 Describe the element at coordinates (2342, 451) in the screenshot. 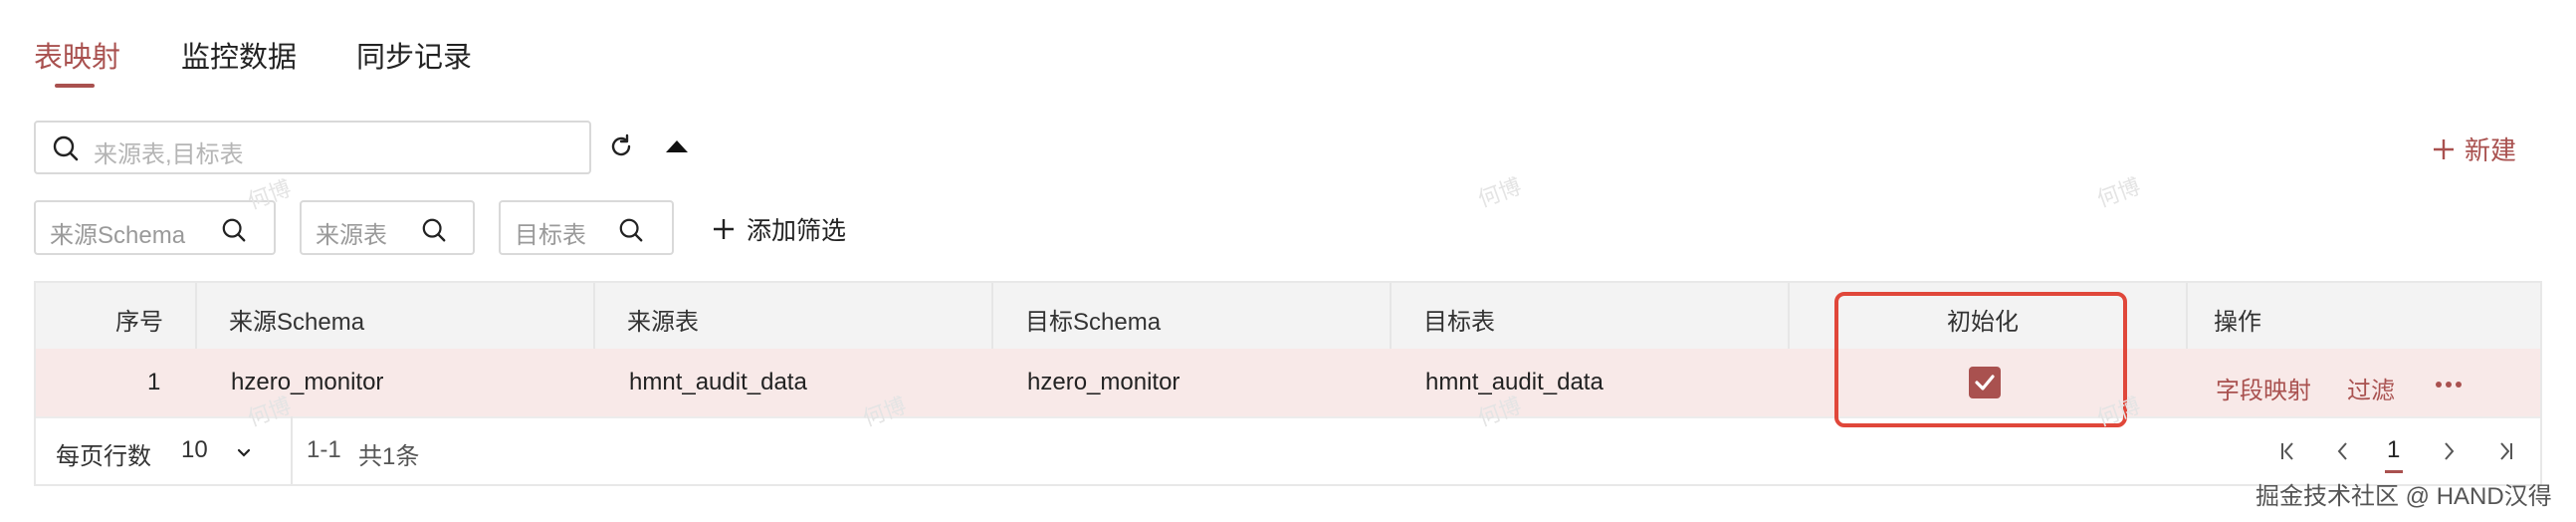

I see `prev-page-icon` at that location.